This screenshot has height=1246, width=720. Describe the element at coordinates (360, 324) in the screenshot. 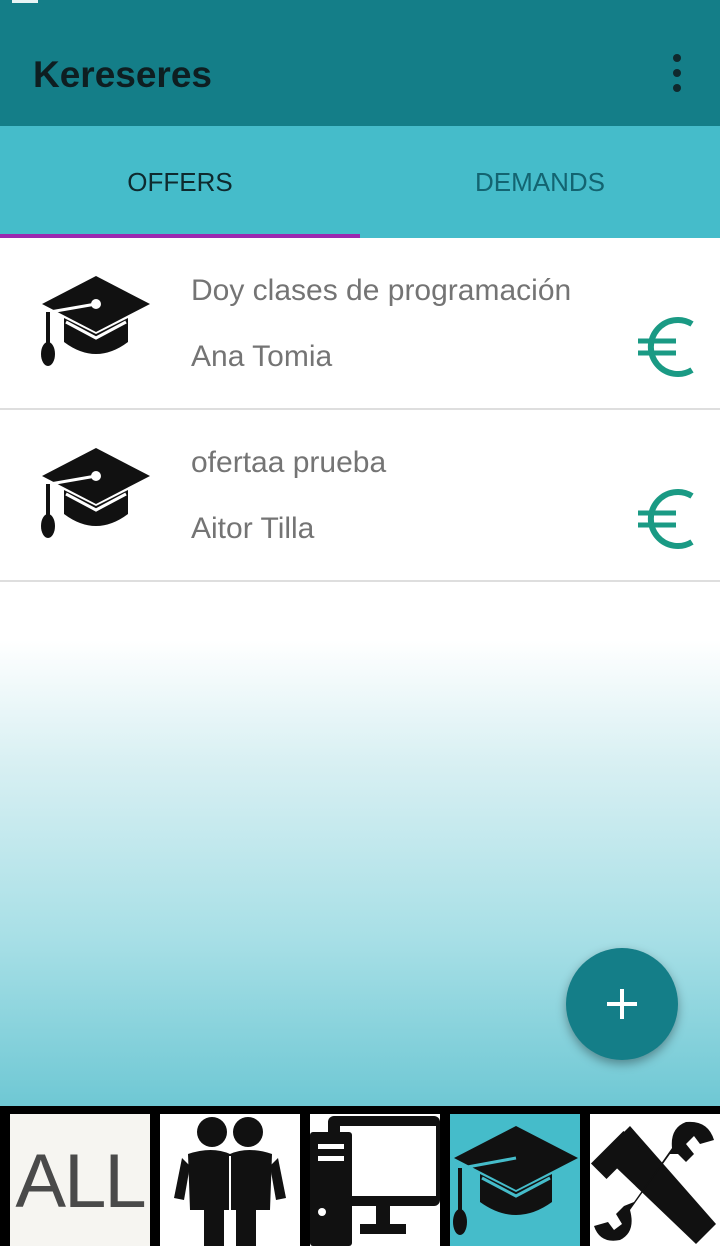

I see `list-item: Doy clases de programación Ana Tomia` at that location.